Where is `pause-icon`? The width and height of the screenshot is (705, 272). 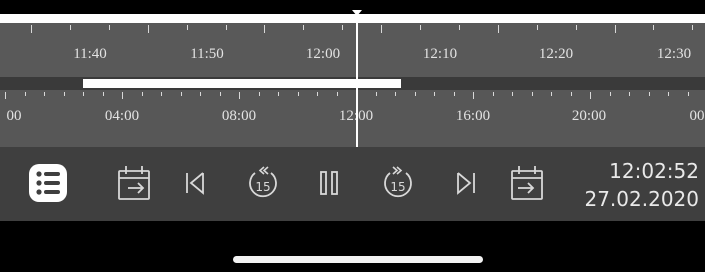
pause-icon is located at coordinates (329, 183).